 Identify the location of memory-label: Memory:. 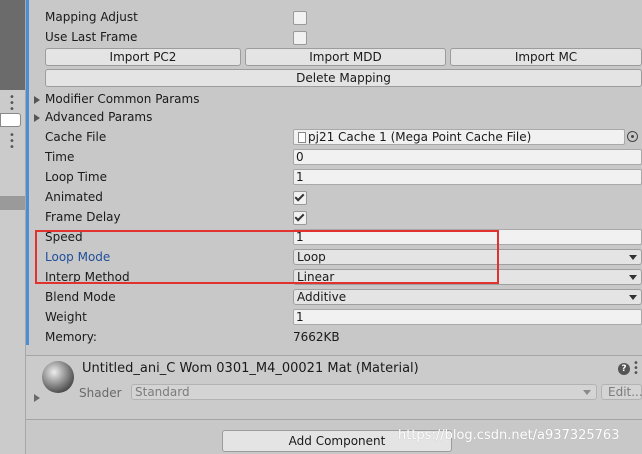
(71, 337).